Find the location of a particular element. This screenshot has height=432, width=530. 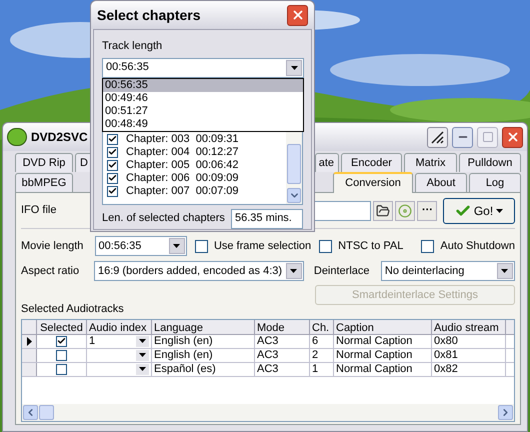

deinterlace-label: Deinterlace is located at coordinates (342, 271).